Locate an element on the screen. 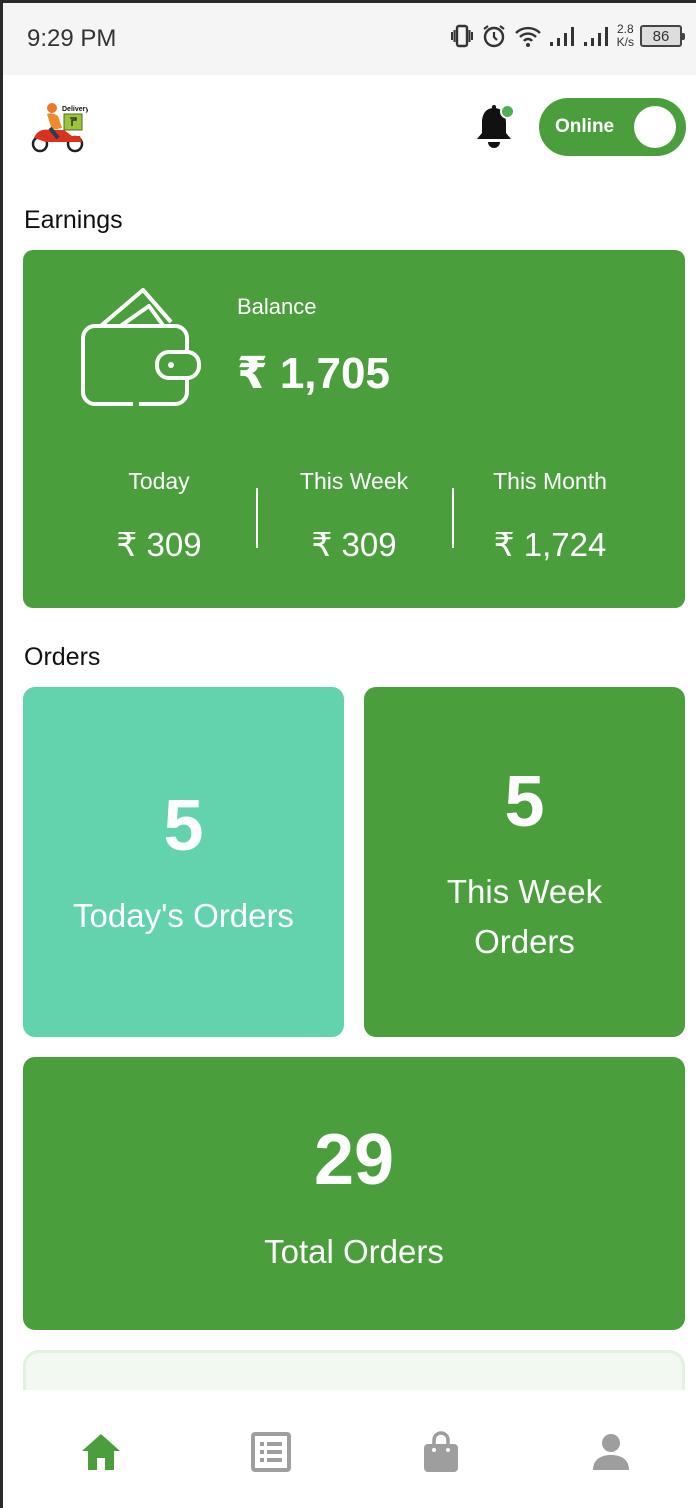 This screenshot has width=696, height=1508. stat-label: This Week is located at coordinates (354, 481).